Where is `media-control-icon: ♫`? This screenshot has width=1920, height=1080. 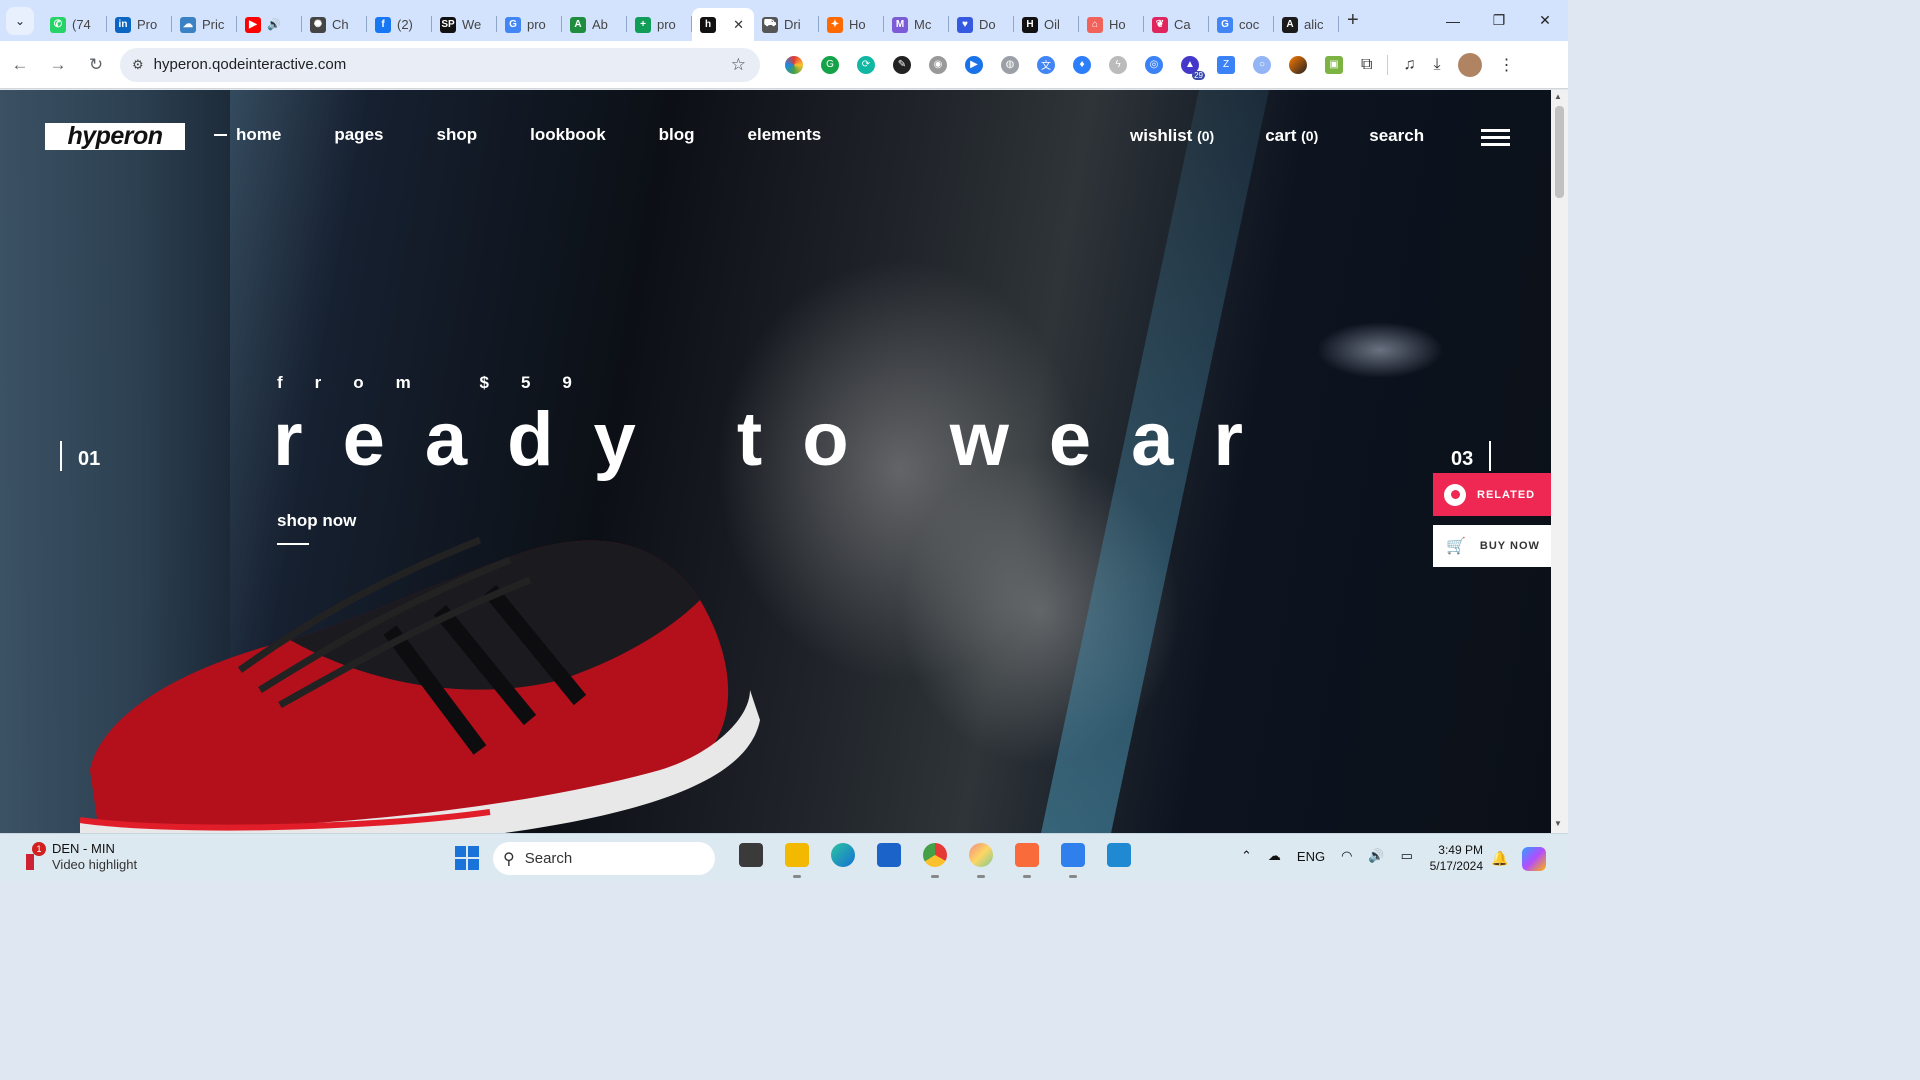
media-control-icon: ♫ is located at coordinates (1409, 65).